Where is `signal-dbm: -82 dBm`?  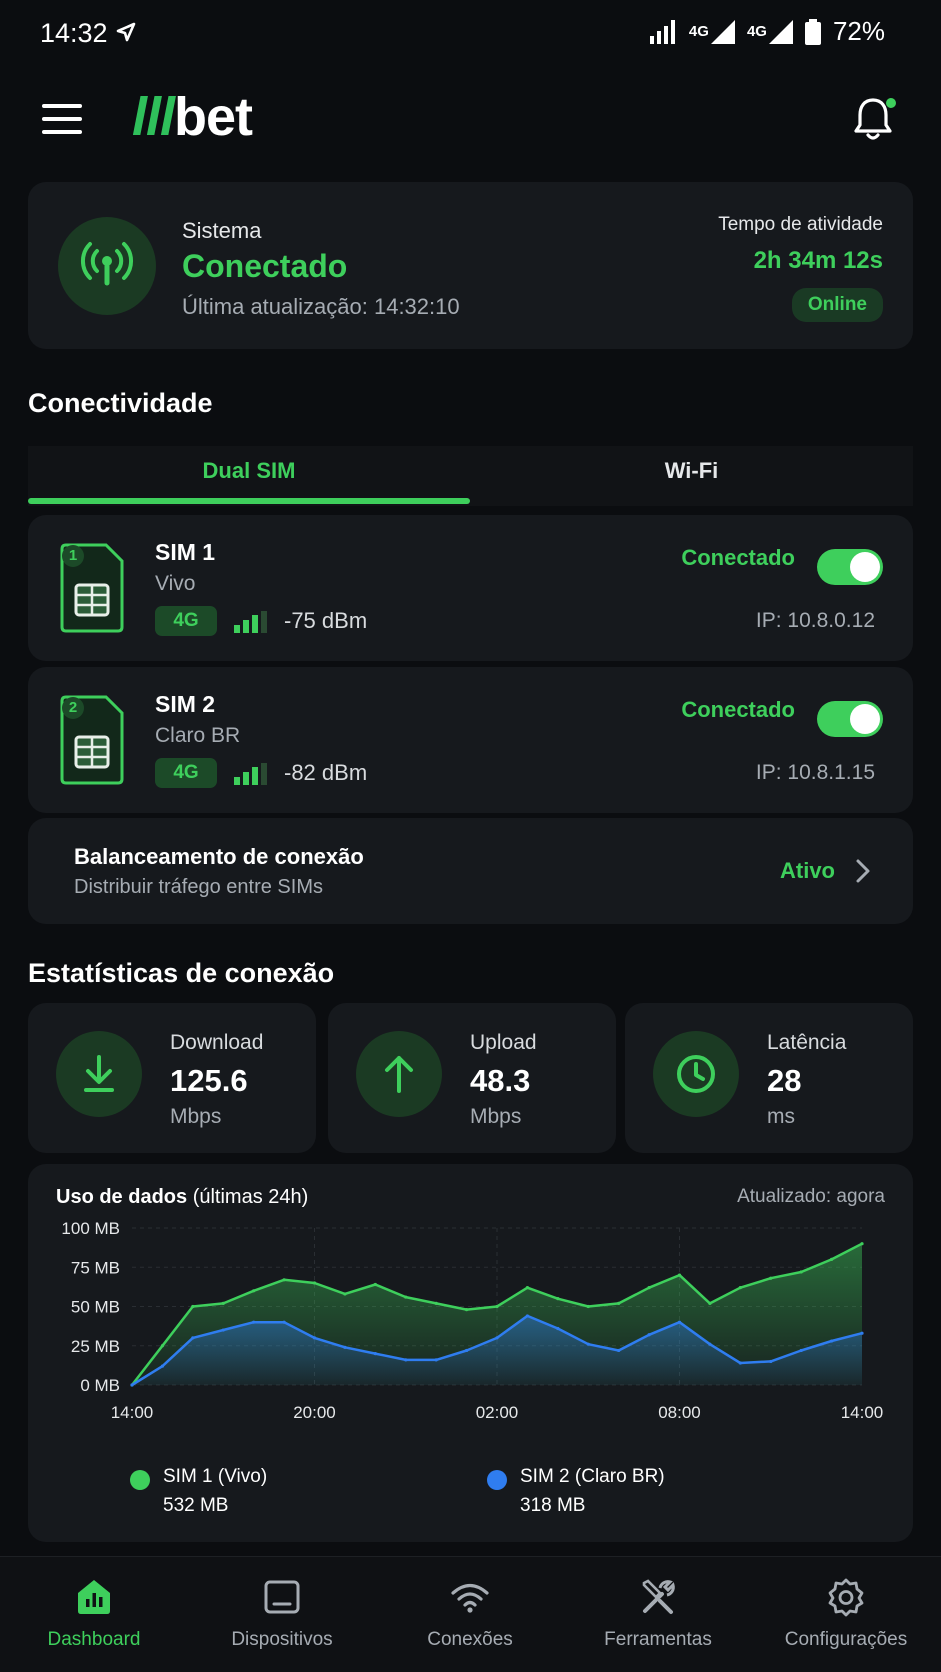
signal-dbm: -82 dBm is located at coordinates (326, 772).